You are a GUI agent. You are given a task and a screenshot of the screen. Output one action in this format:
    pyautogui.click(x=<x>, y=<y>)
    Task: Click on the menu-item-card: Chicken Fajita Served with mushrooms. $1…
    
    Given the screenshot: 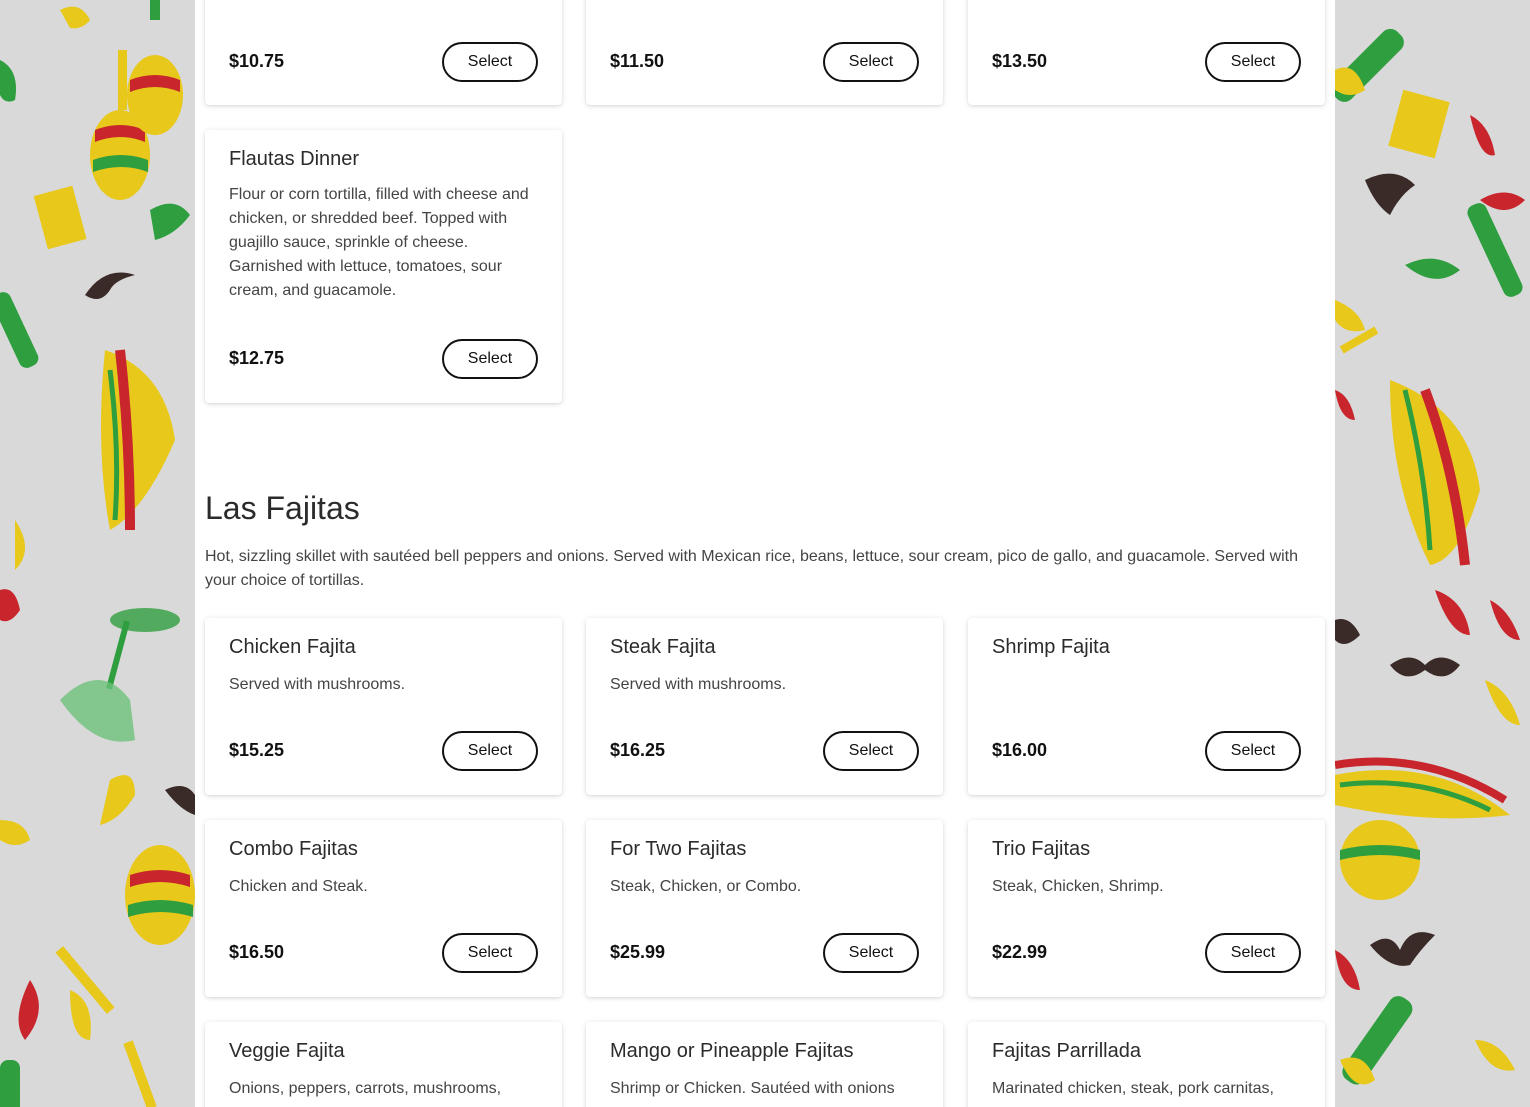 What is the action you would take?
    pyautogui.click(x=383, y=706)
    